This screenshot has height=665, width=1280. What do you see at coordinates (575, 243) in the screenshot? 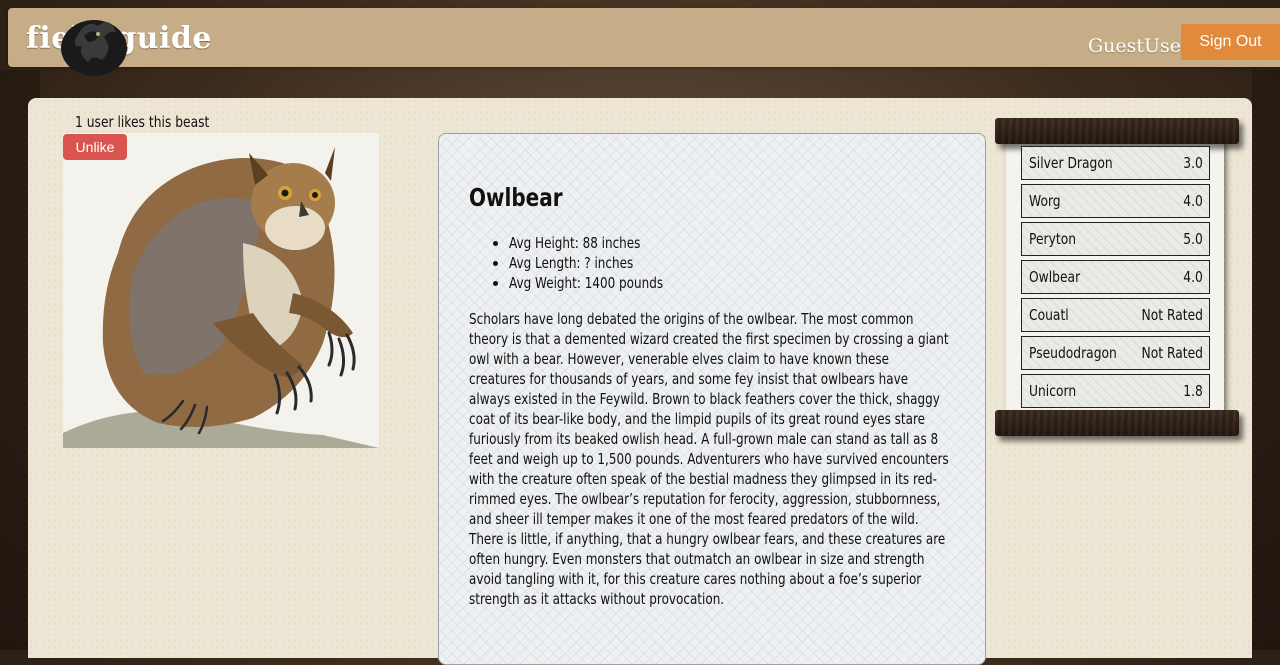
I see `stat-text: Avg Height: 88 inches` at bounding box center [575, 243].